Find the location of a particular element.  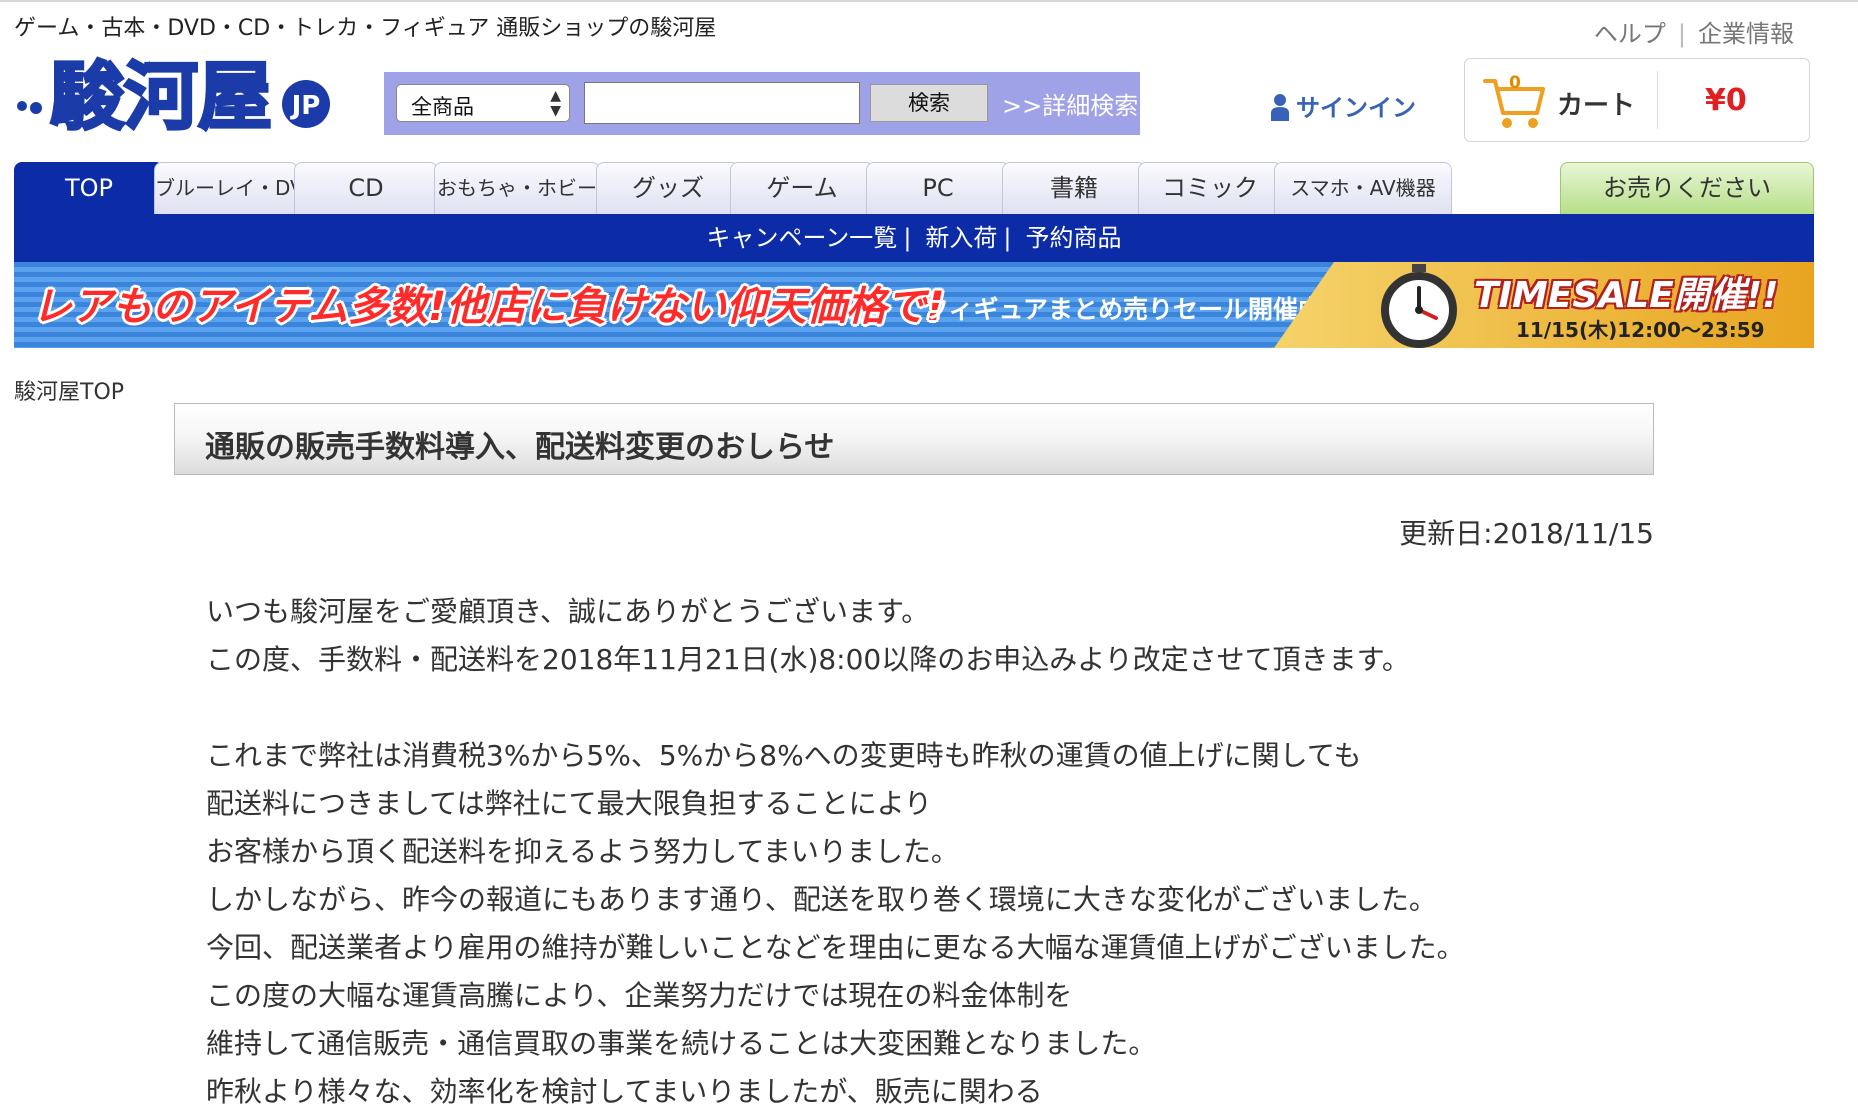

tab-comics: コミック is located at coordinates (1210, 188).